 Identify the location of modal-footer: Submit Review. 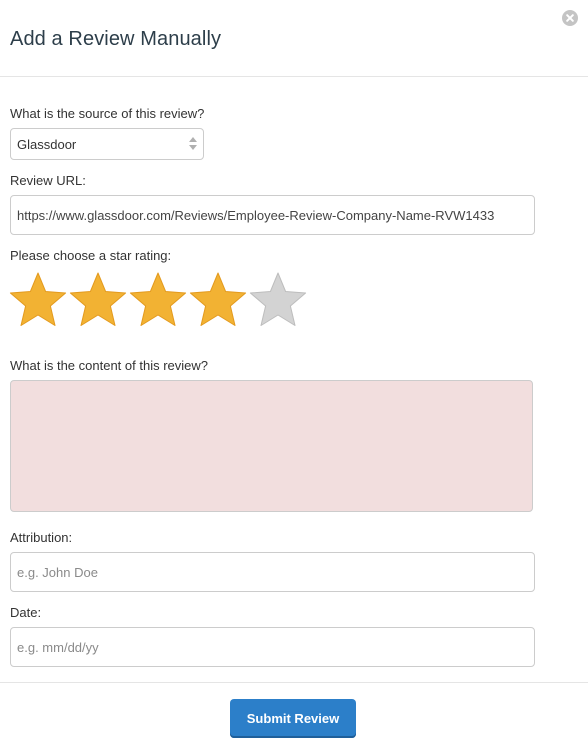
(294, 716).